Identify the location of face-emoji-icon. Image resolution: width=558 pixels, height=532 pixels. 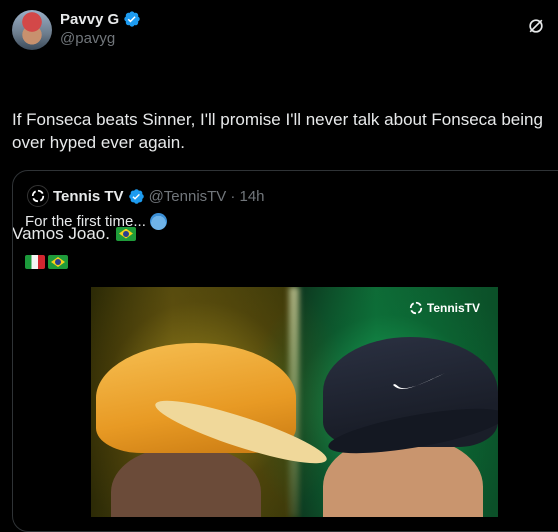
(158, 221).